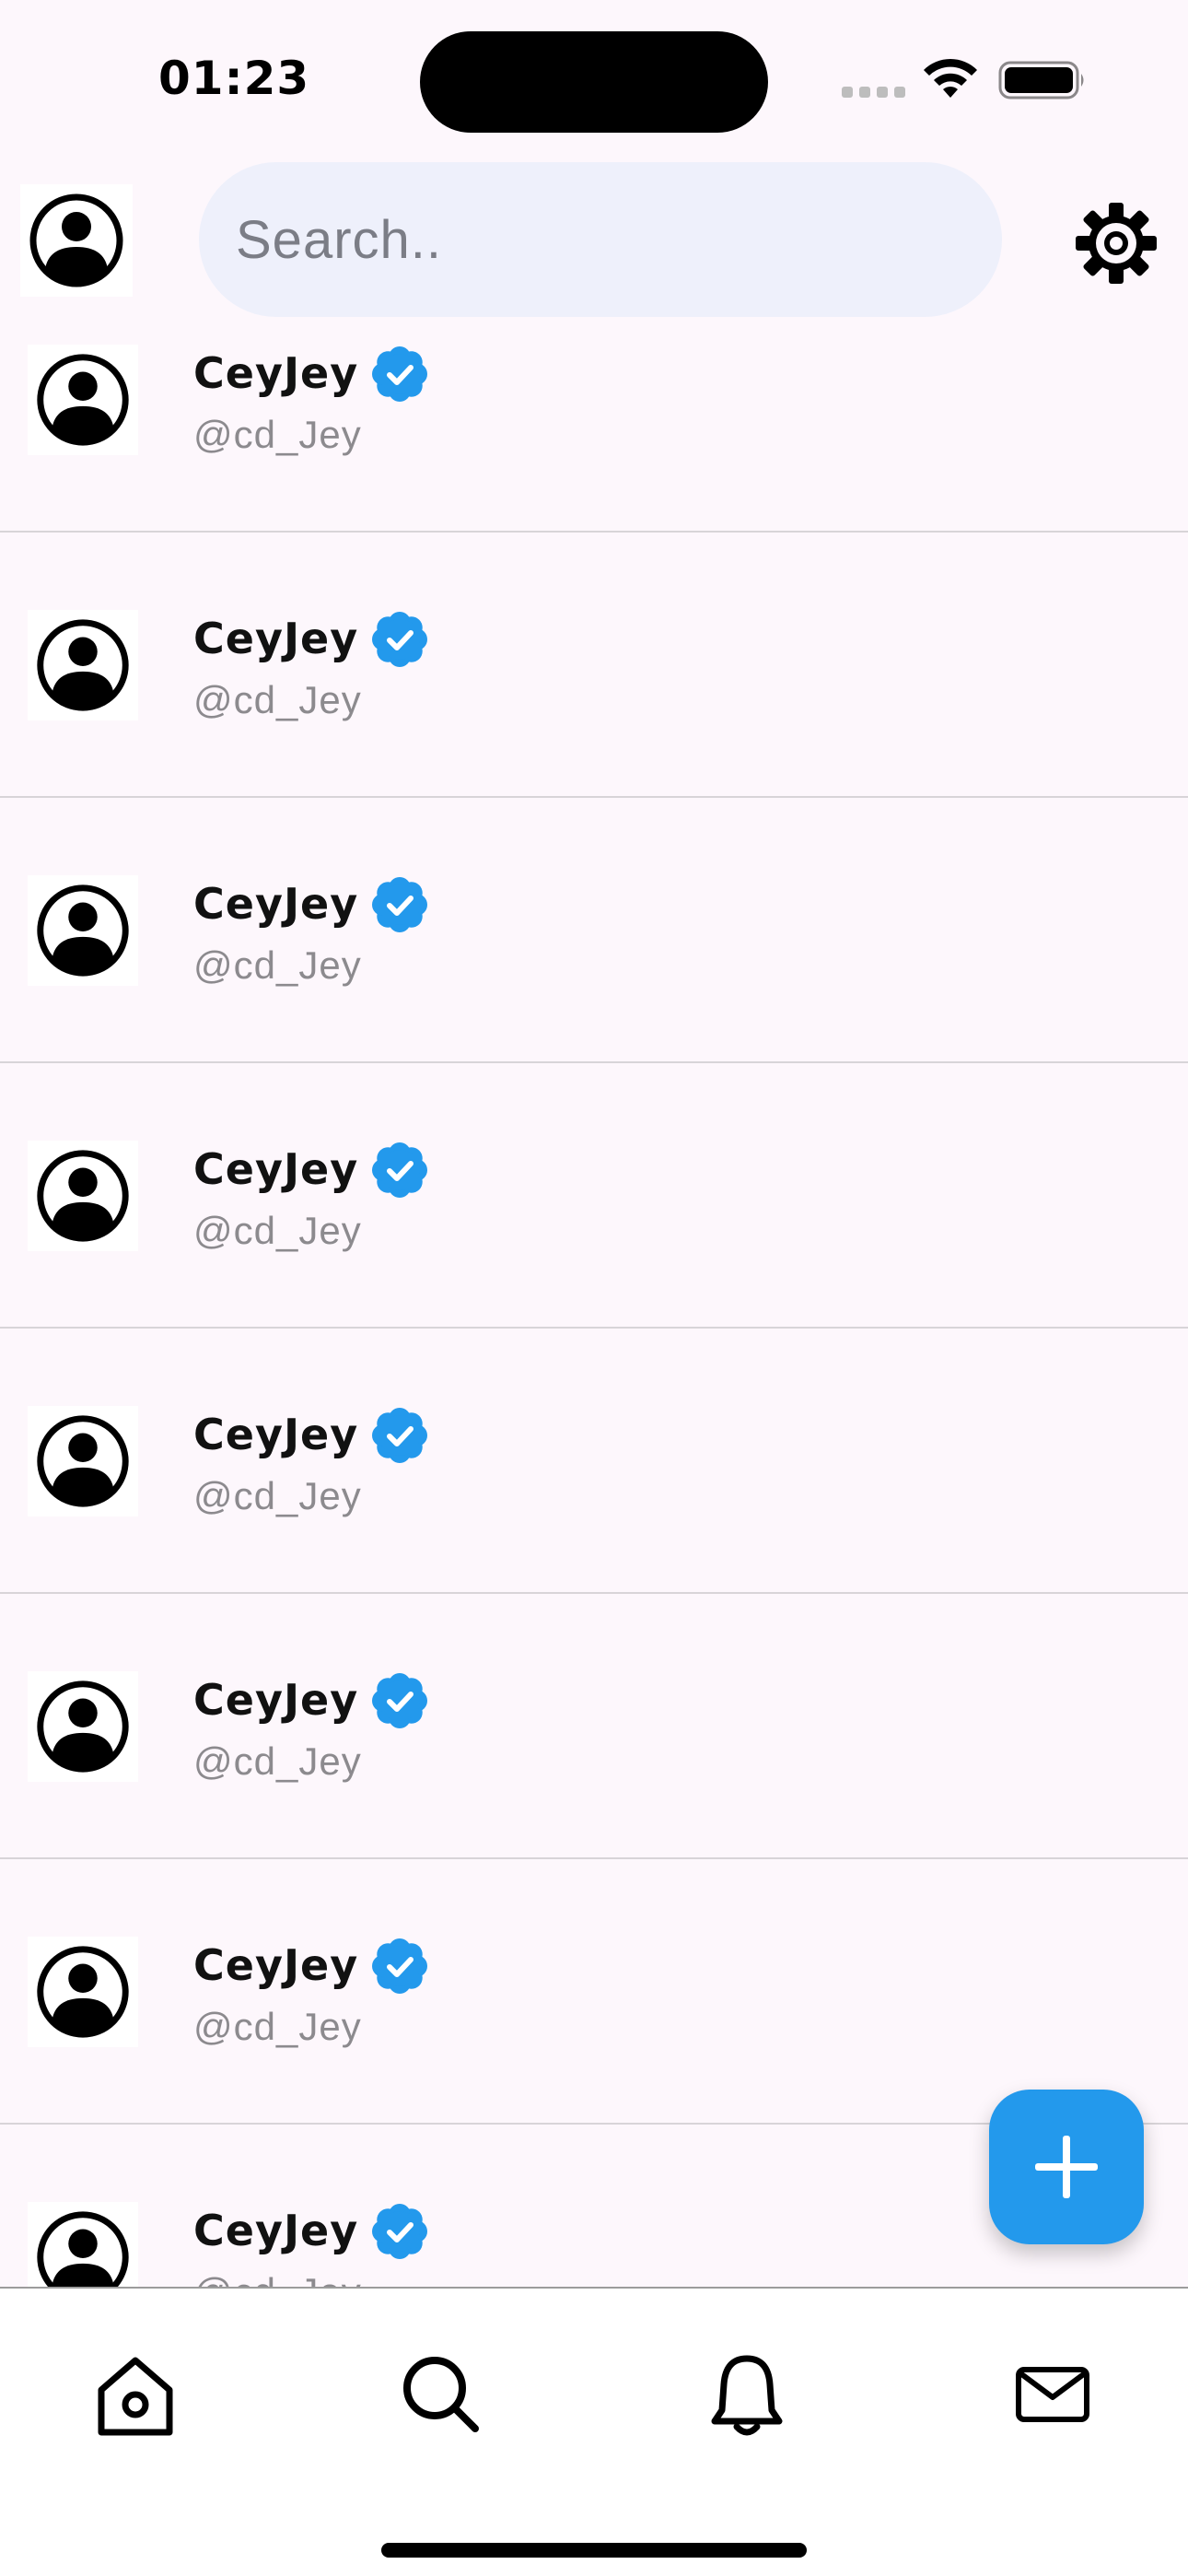  I want to click on status-bar: 01:23, so click(594, 78).